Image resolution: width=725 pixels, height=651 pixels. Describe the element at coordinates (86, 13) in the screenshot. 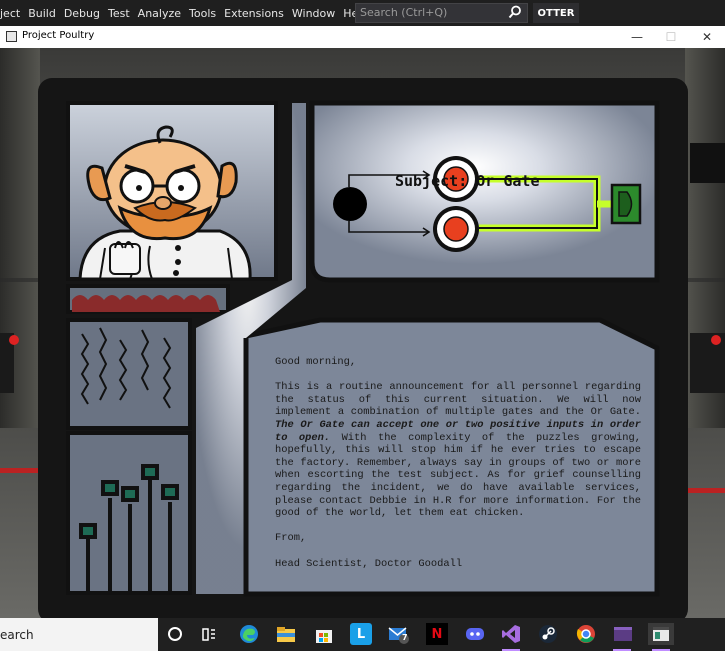

I see `menu-debug: Debug` at that location.